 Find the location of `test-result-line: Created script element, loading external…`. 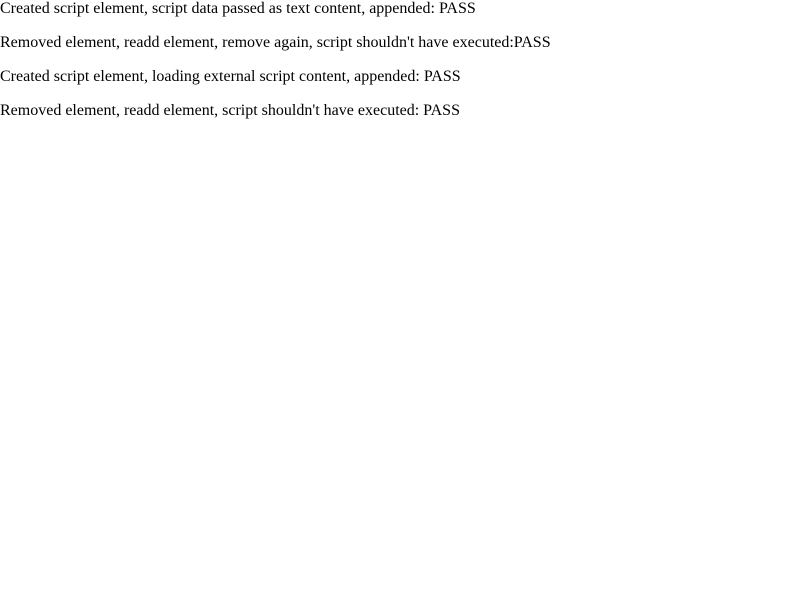

test-result-line: Created script element, loading external… is located at coordinates (230, 76).